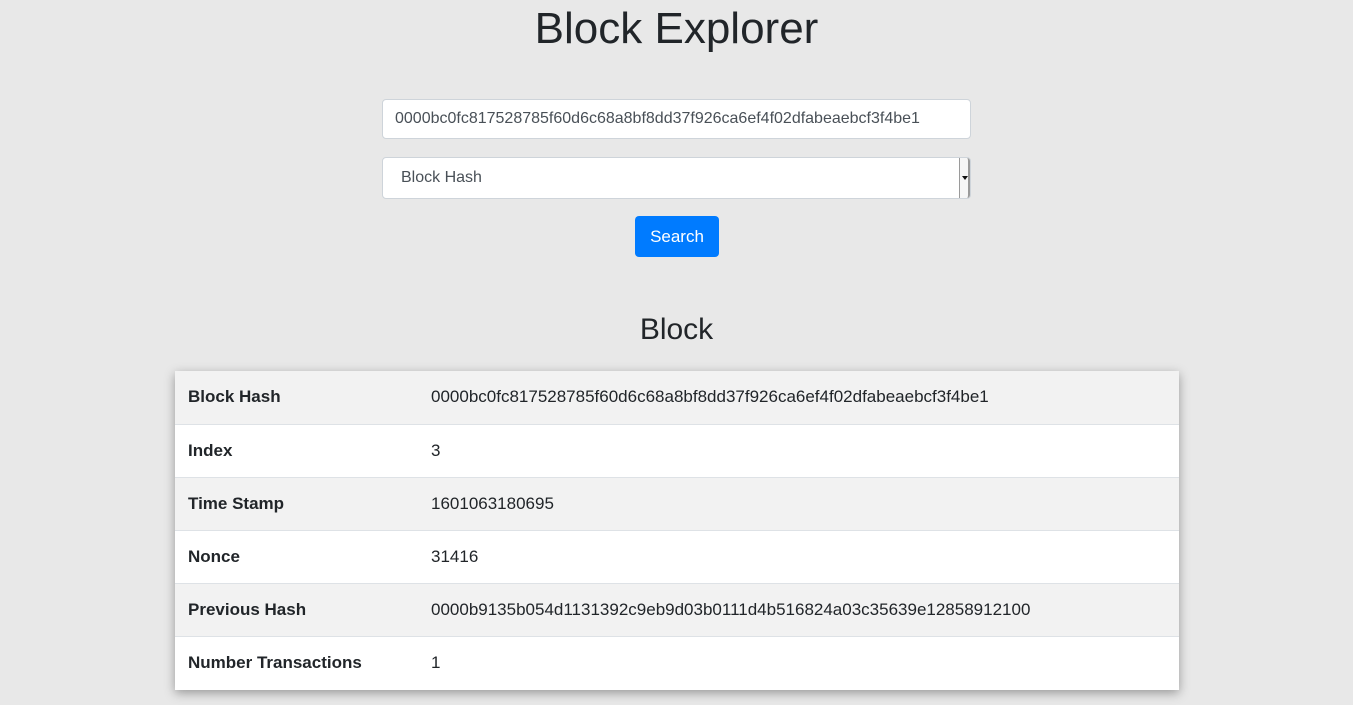  Describe the element at coordinates (677, 556) in the screenshot. I see `table-row: Nonce 31416` at that location.